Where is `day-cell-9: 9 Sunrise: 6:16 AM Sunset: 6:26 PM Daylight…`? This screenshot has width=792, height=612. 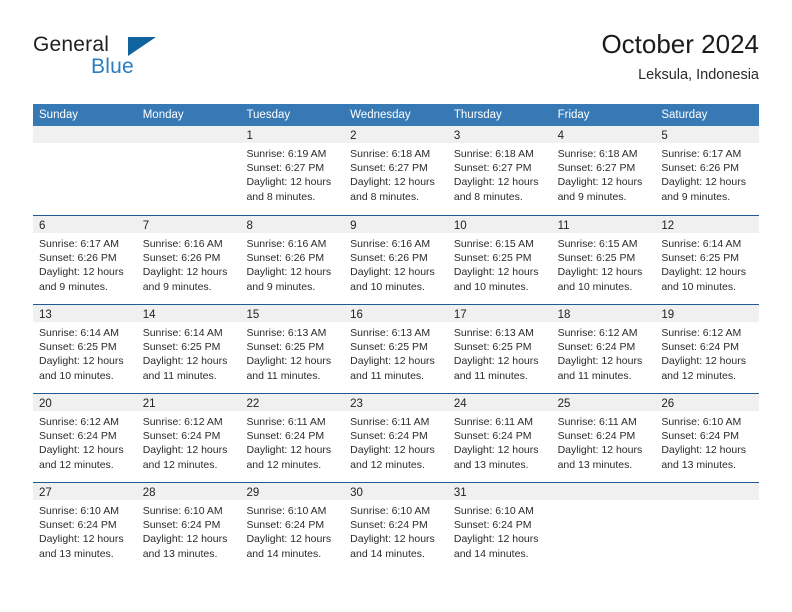 day-cell-9: 9 Sunrise: 6:16 AM Sunset: 6:26 PM Daylight… is located at coordinates (396, 260).